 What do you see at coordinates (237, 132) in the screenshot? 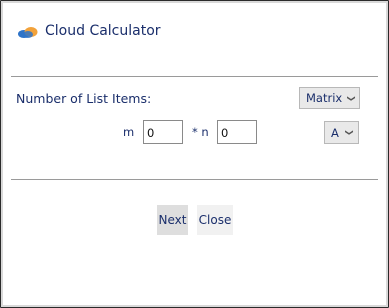
I see `n-input` at bounding box center [237, 132].